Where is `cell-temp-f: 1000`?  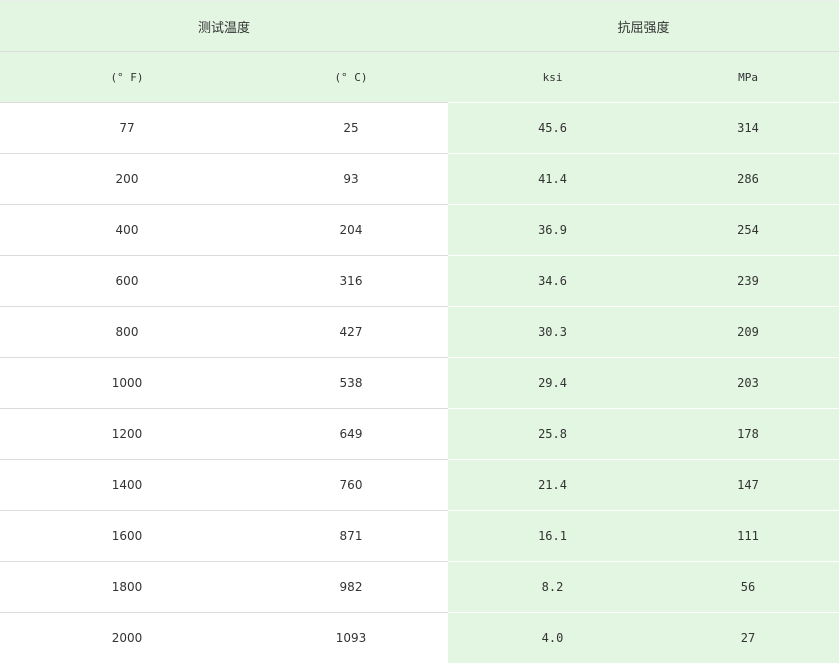 cell-temp-f: 1000 is located at coordinates (127, 383).